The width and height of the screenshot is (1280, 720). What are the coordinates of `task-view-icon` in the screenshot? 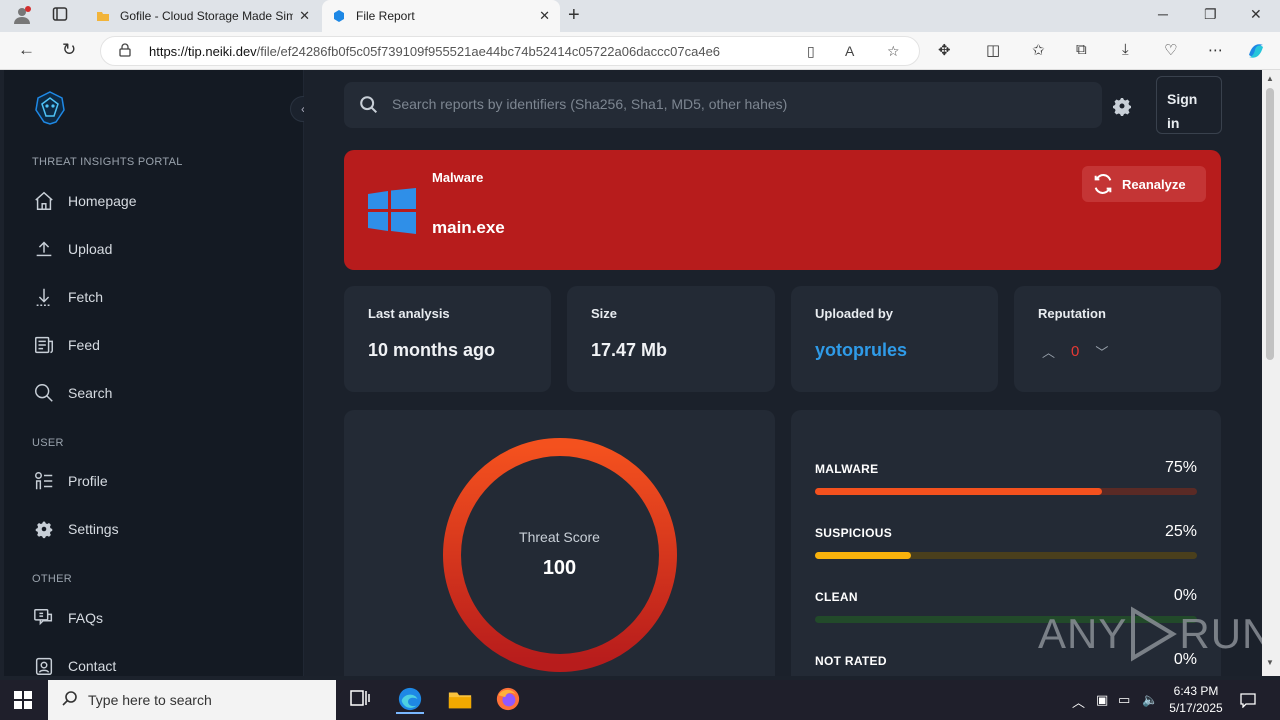 It's located at (362, 700).